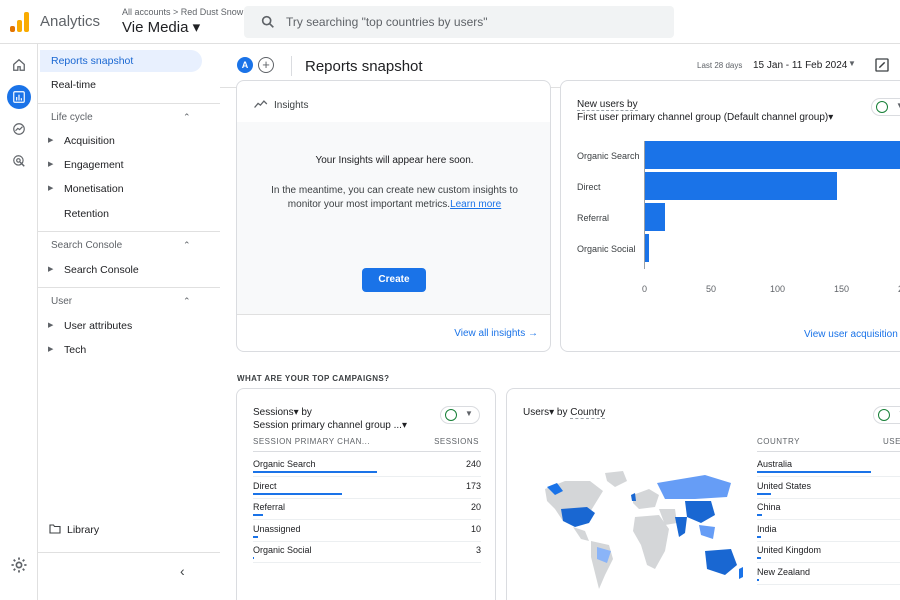 This screenshot has height=600, width=900. Describe the element at coordinates (122, 326) in the screenshot. I see `nav-user-attributes: ▶ User attributes` at that location.